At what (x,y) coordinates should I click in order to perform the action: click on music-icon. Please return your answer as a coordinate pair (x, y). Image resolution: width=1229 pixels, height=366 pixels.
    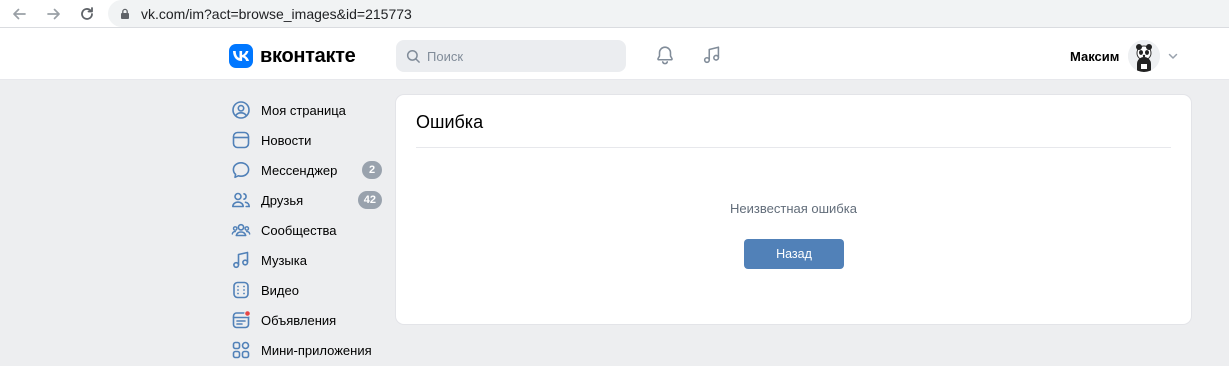
    Looking at the image, I should click on (712, 55).